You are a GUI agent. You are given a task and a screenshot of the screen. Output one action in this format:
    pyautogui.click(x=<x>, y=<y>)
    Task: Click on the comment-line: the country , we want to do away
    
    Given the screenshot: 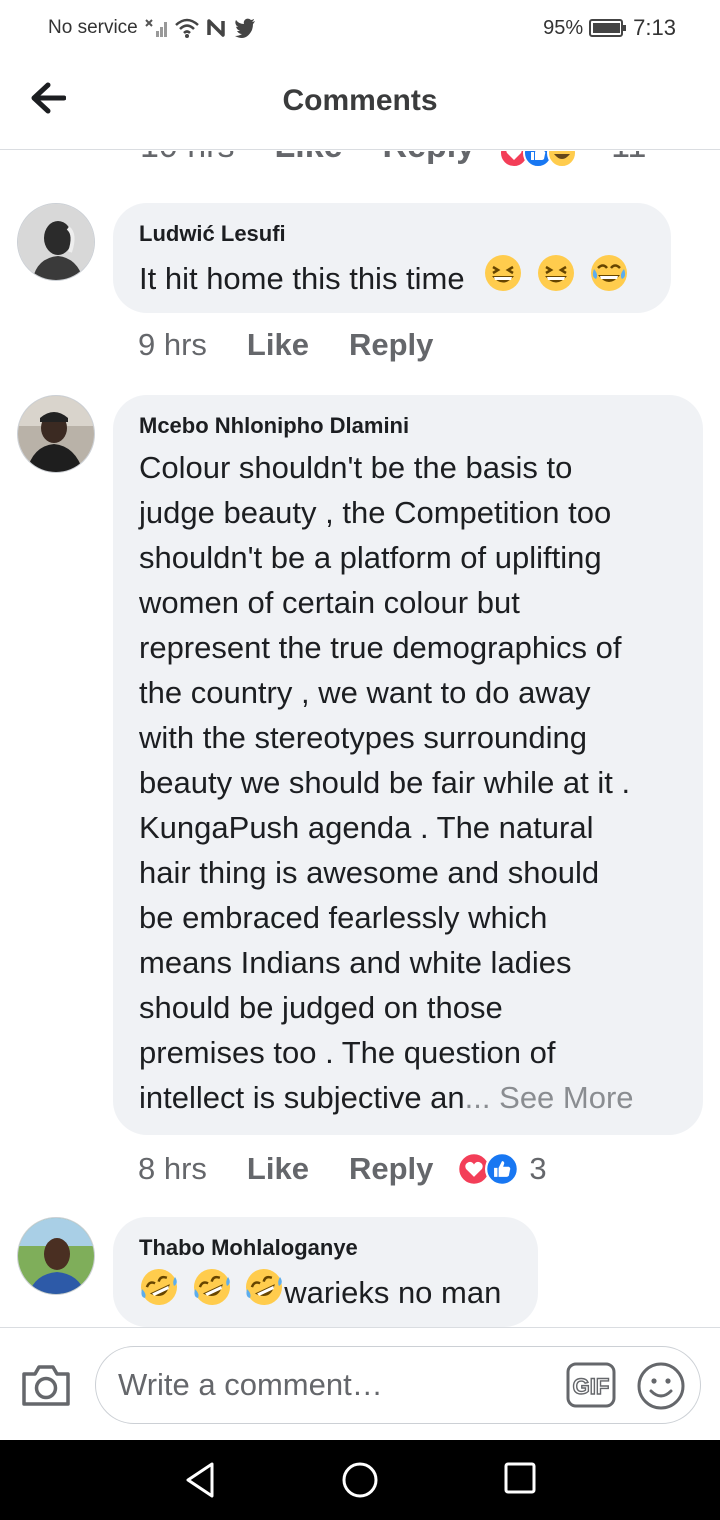 What is the action you would take?
    pyautogui.click(x=365, y=692)
    